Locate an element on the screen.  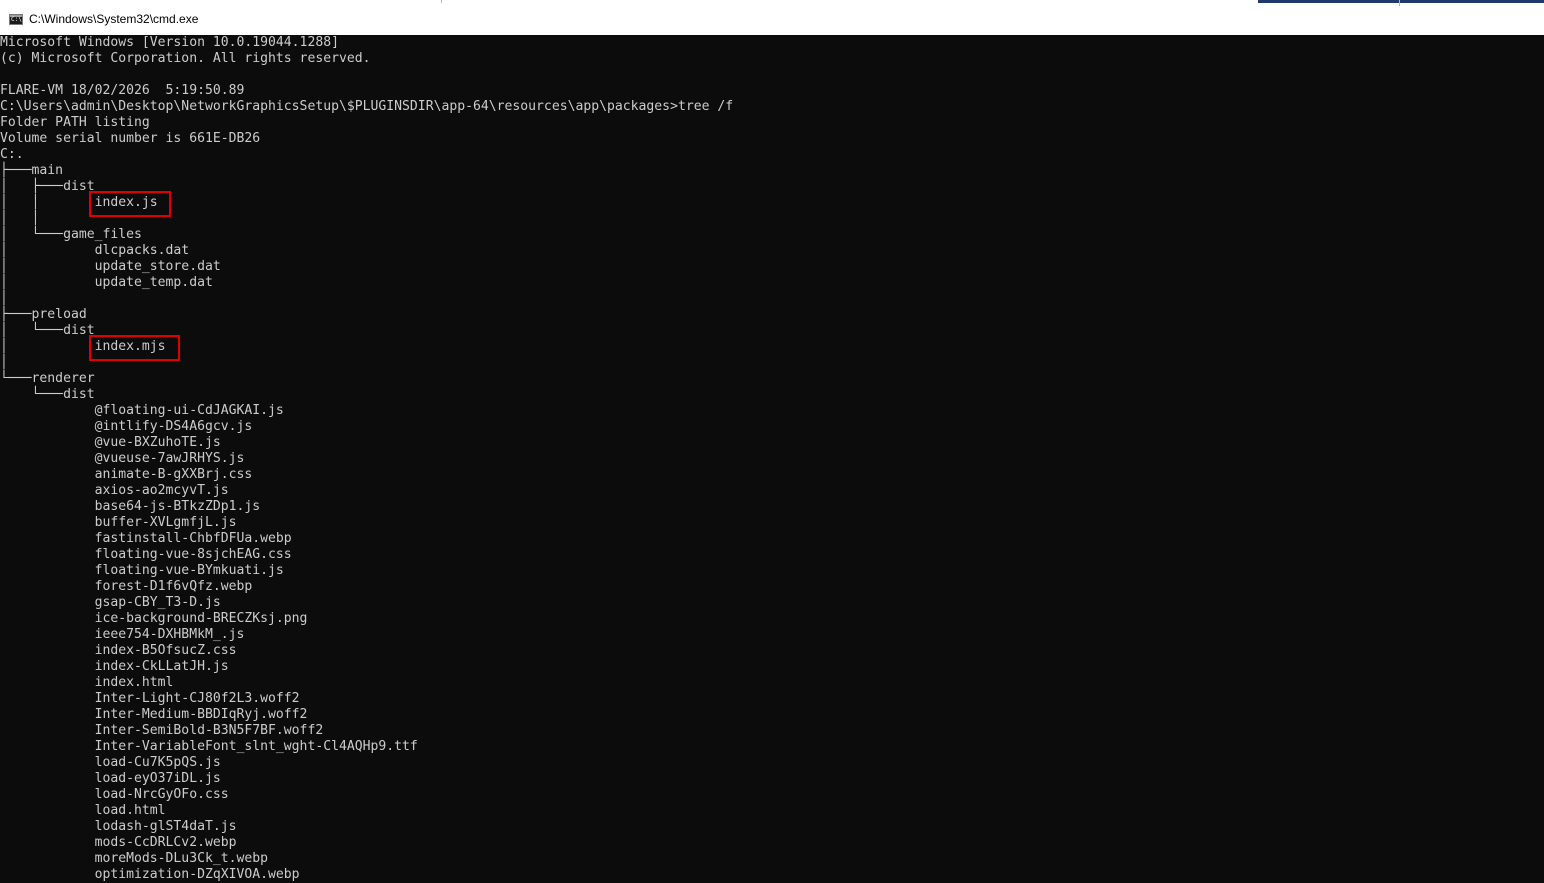
console-line: @intlify-DS4A6gcv.js is located at coordinates (126, 426).